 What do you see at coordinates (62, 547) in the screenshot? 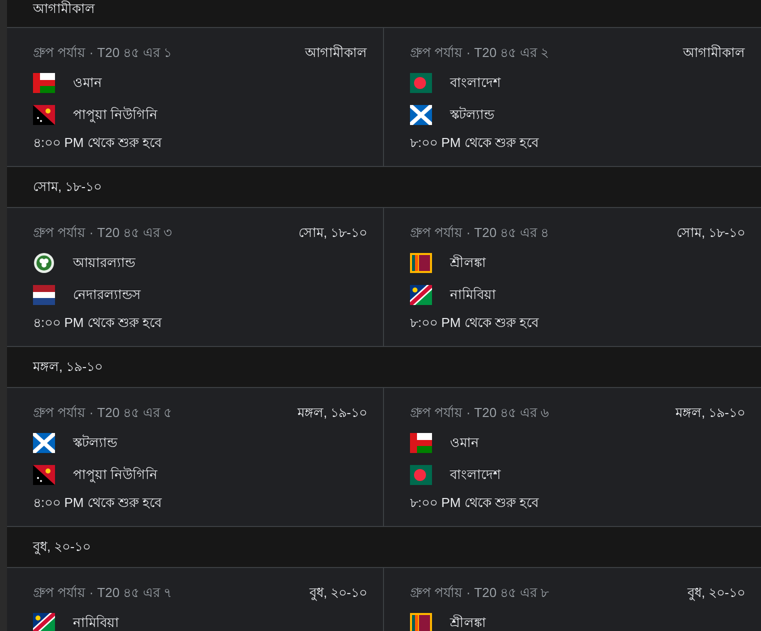
I see `day-heading: বুধ, ২০-১০` at bounding box center [62, 547].